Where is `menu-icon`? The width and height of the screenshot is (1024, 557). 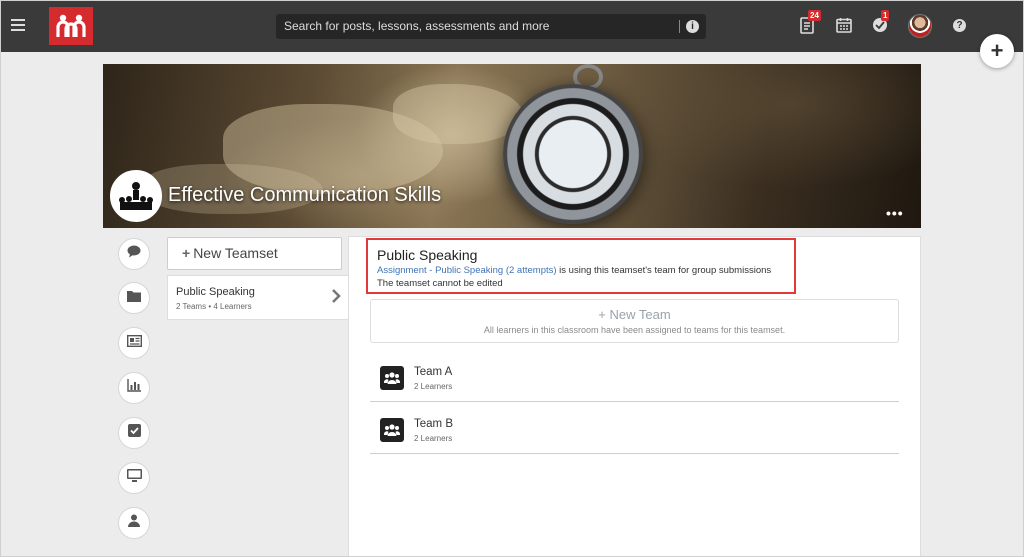 menu-icon is located at coordinates (18, 25).